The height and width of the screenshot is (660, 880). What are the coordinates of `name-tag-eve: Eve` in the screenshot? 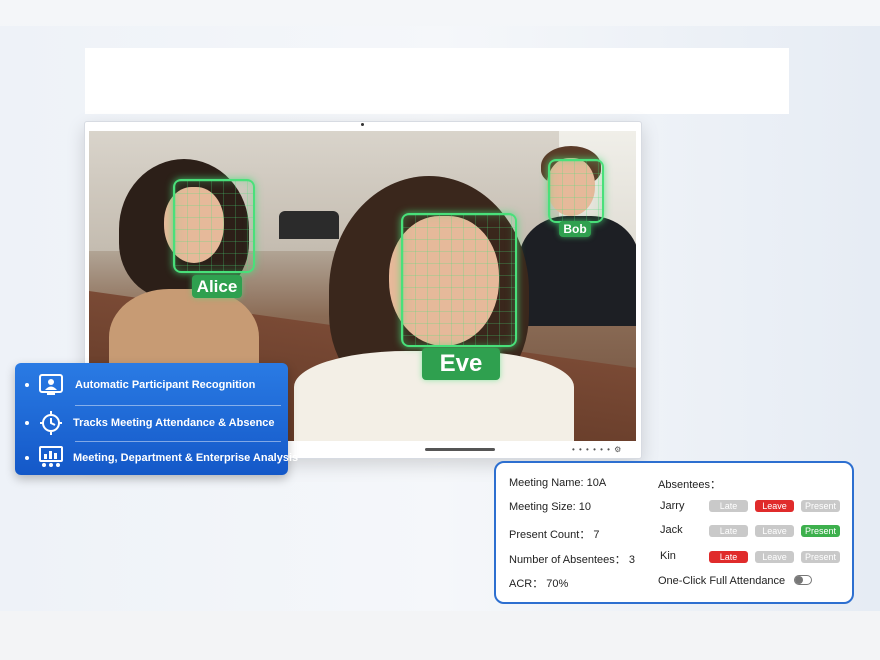 It's located at (461, 364).